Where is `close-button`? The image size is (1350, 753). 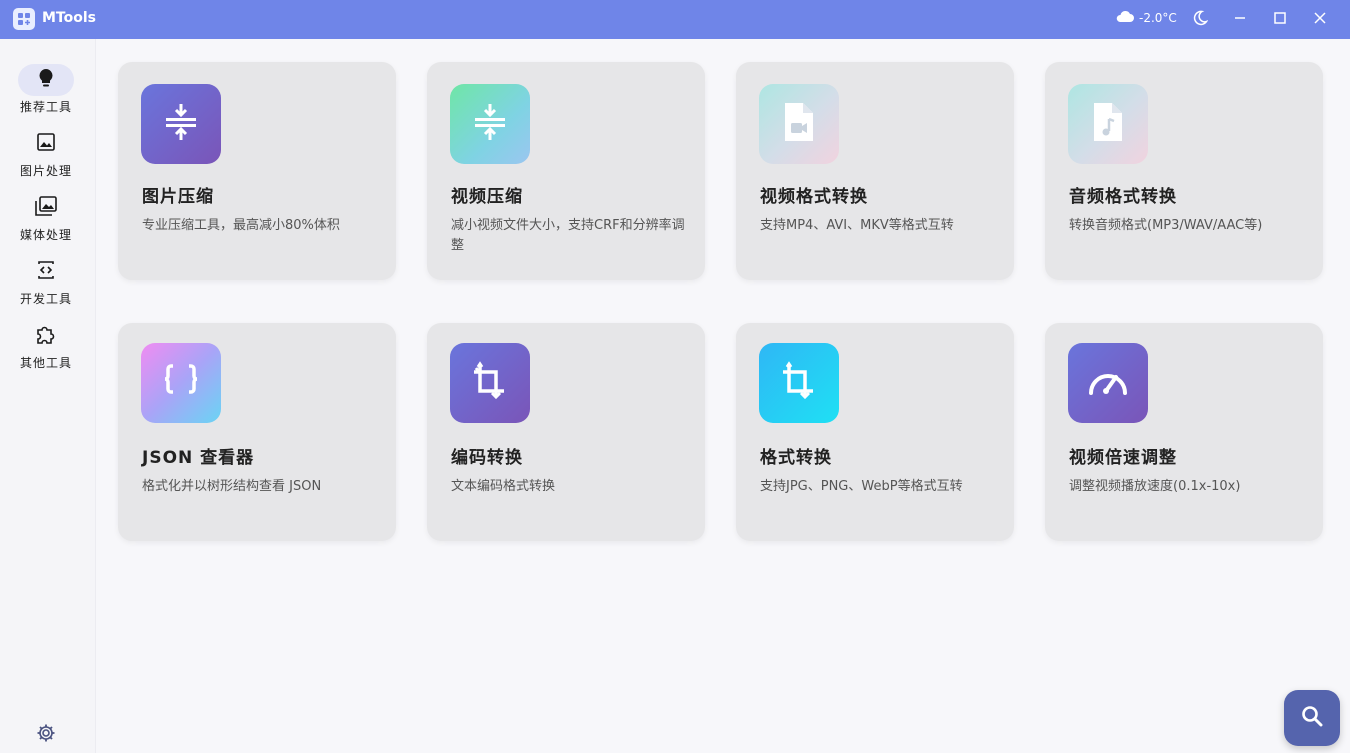
close-button is located at coordinates (1320, 19).